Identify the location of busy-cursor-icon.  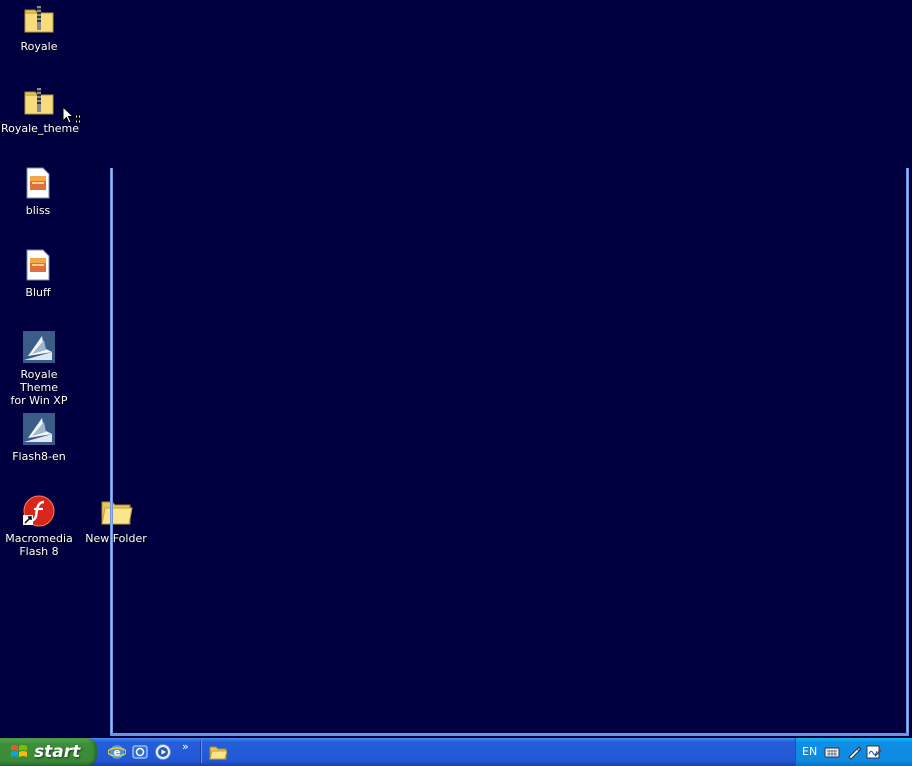
(71, 115).